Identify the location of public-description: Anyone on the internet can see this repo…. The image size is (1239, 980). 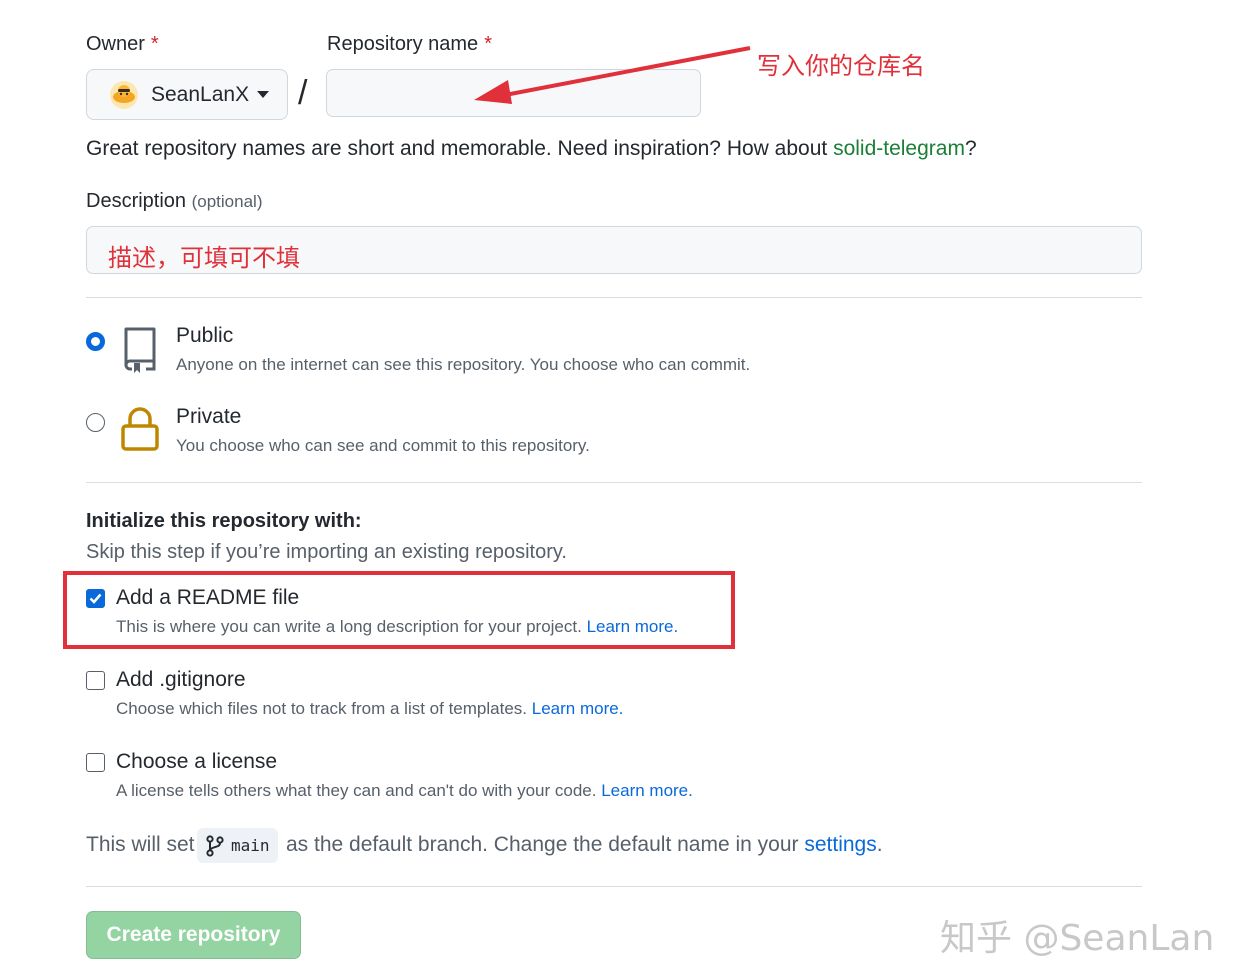
(463, 364).